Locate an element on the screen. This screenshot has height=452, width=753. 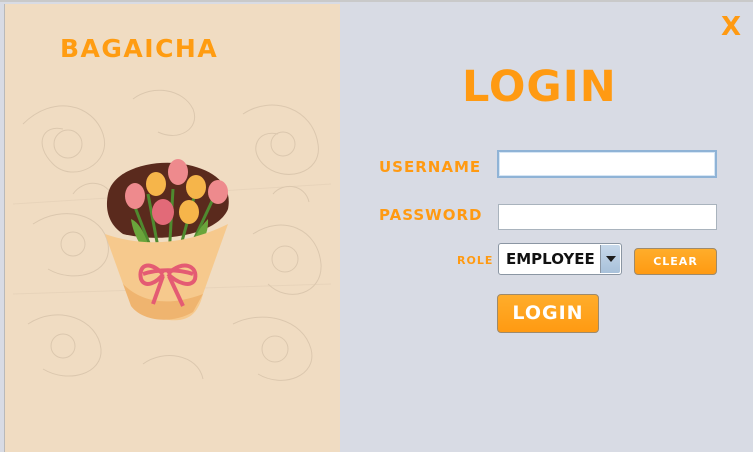
login-button: LOGIN is located at coordinates (548, 313).